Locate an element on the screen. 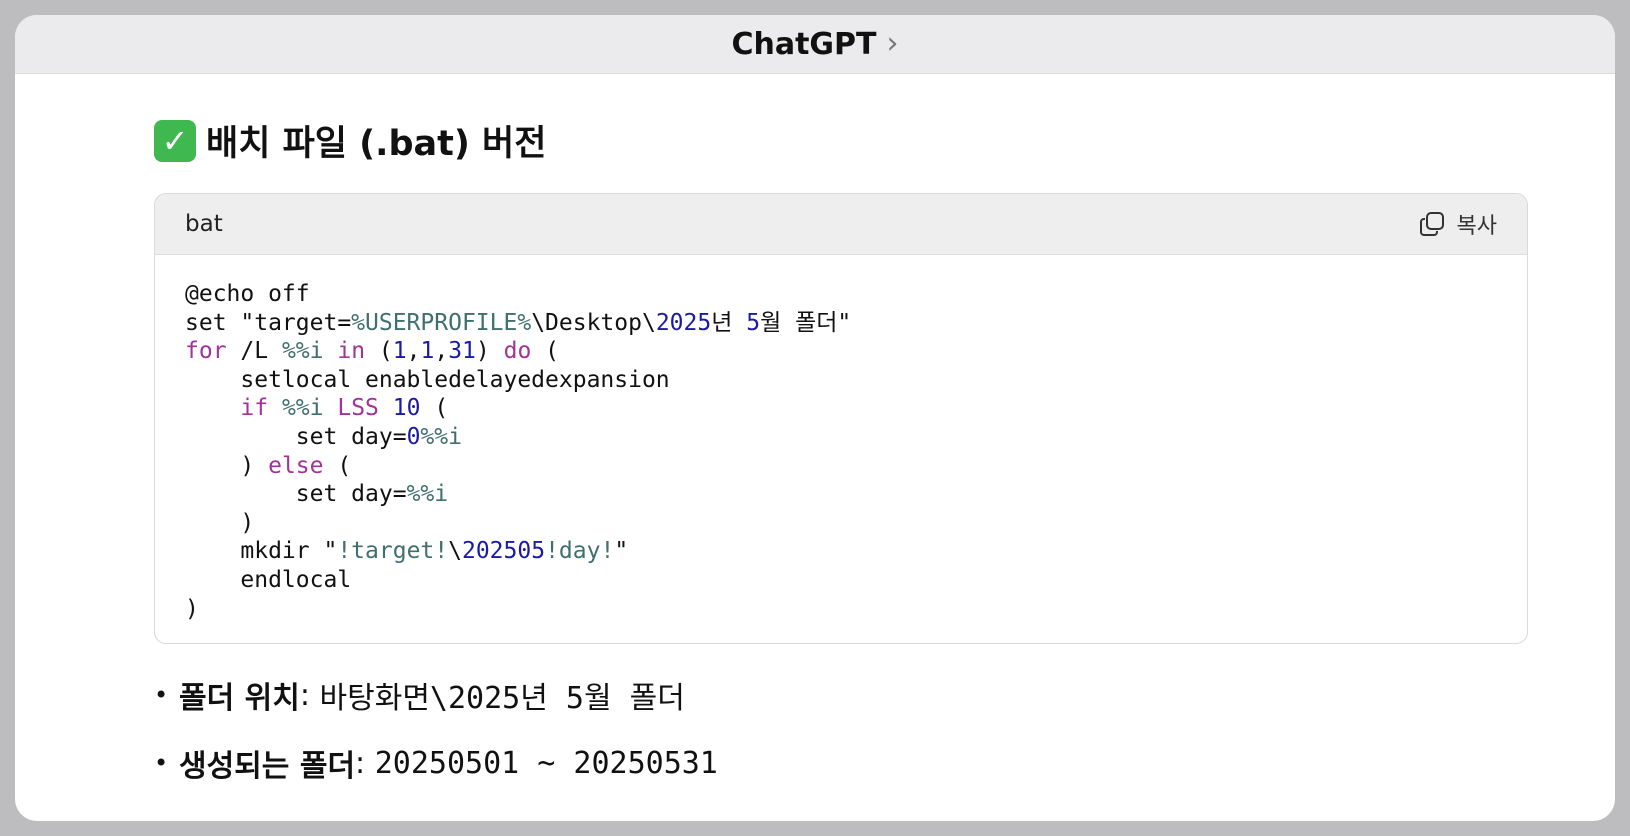 Image resolution: width=1630 pixels, height=836 pixels. code-line: for /L %%i in (1,1,31) do ( is located at coordinates (841, 351).